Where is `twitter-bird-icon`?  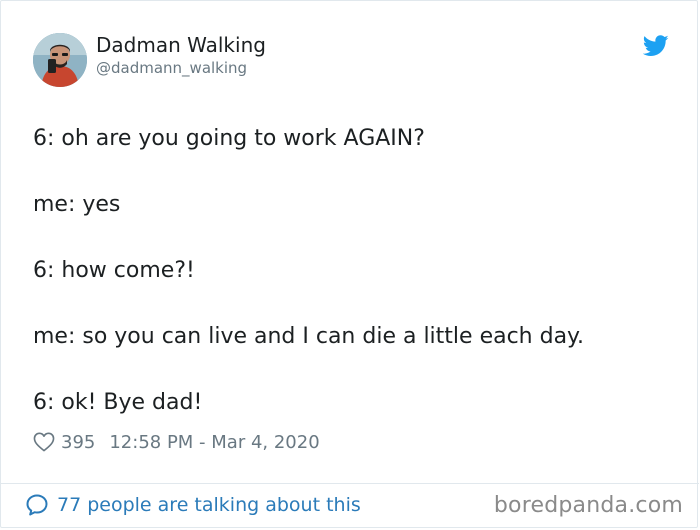 twitter-bird-icon is located at coordinates (656, 46).